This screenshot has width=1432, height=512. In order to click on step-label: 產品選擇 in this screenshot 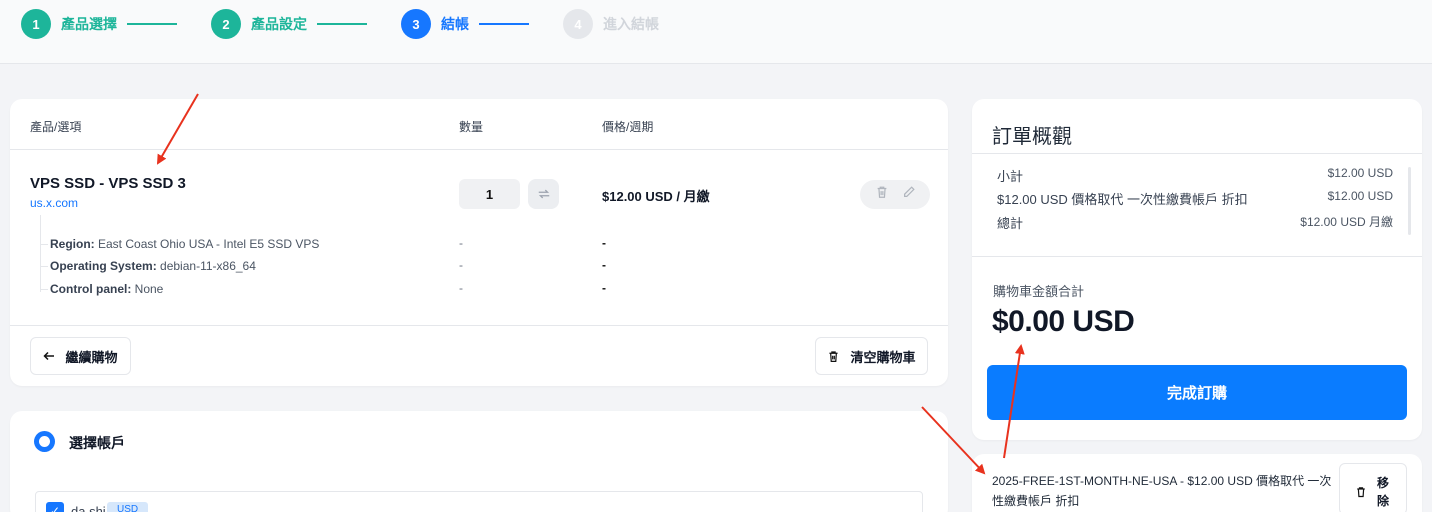, I will do `click(89, 24)`.